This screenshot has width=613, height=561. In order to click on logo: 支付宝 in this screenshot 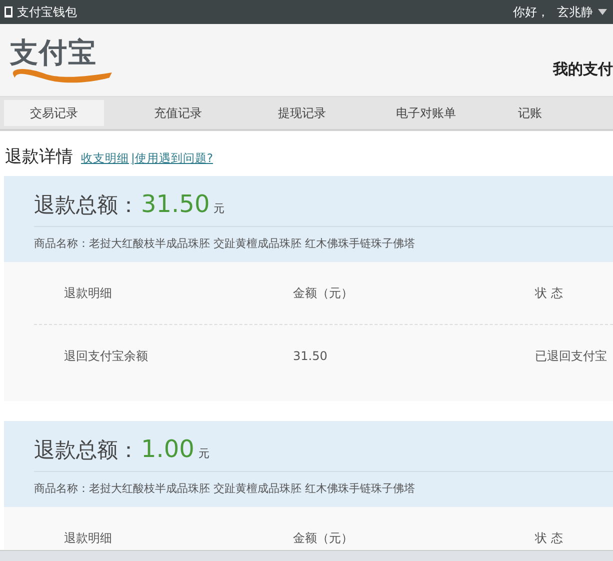, I will do `click(53, 53)`.